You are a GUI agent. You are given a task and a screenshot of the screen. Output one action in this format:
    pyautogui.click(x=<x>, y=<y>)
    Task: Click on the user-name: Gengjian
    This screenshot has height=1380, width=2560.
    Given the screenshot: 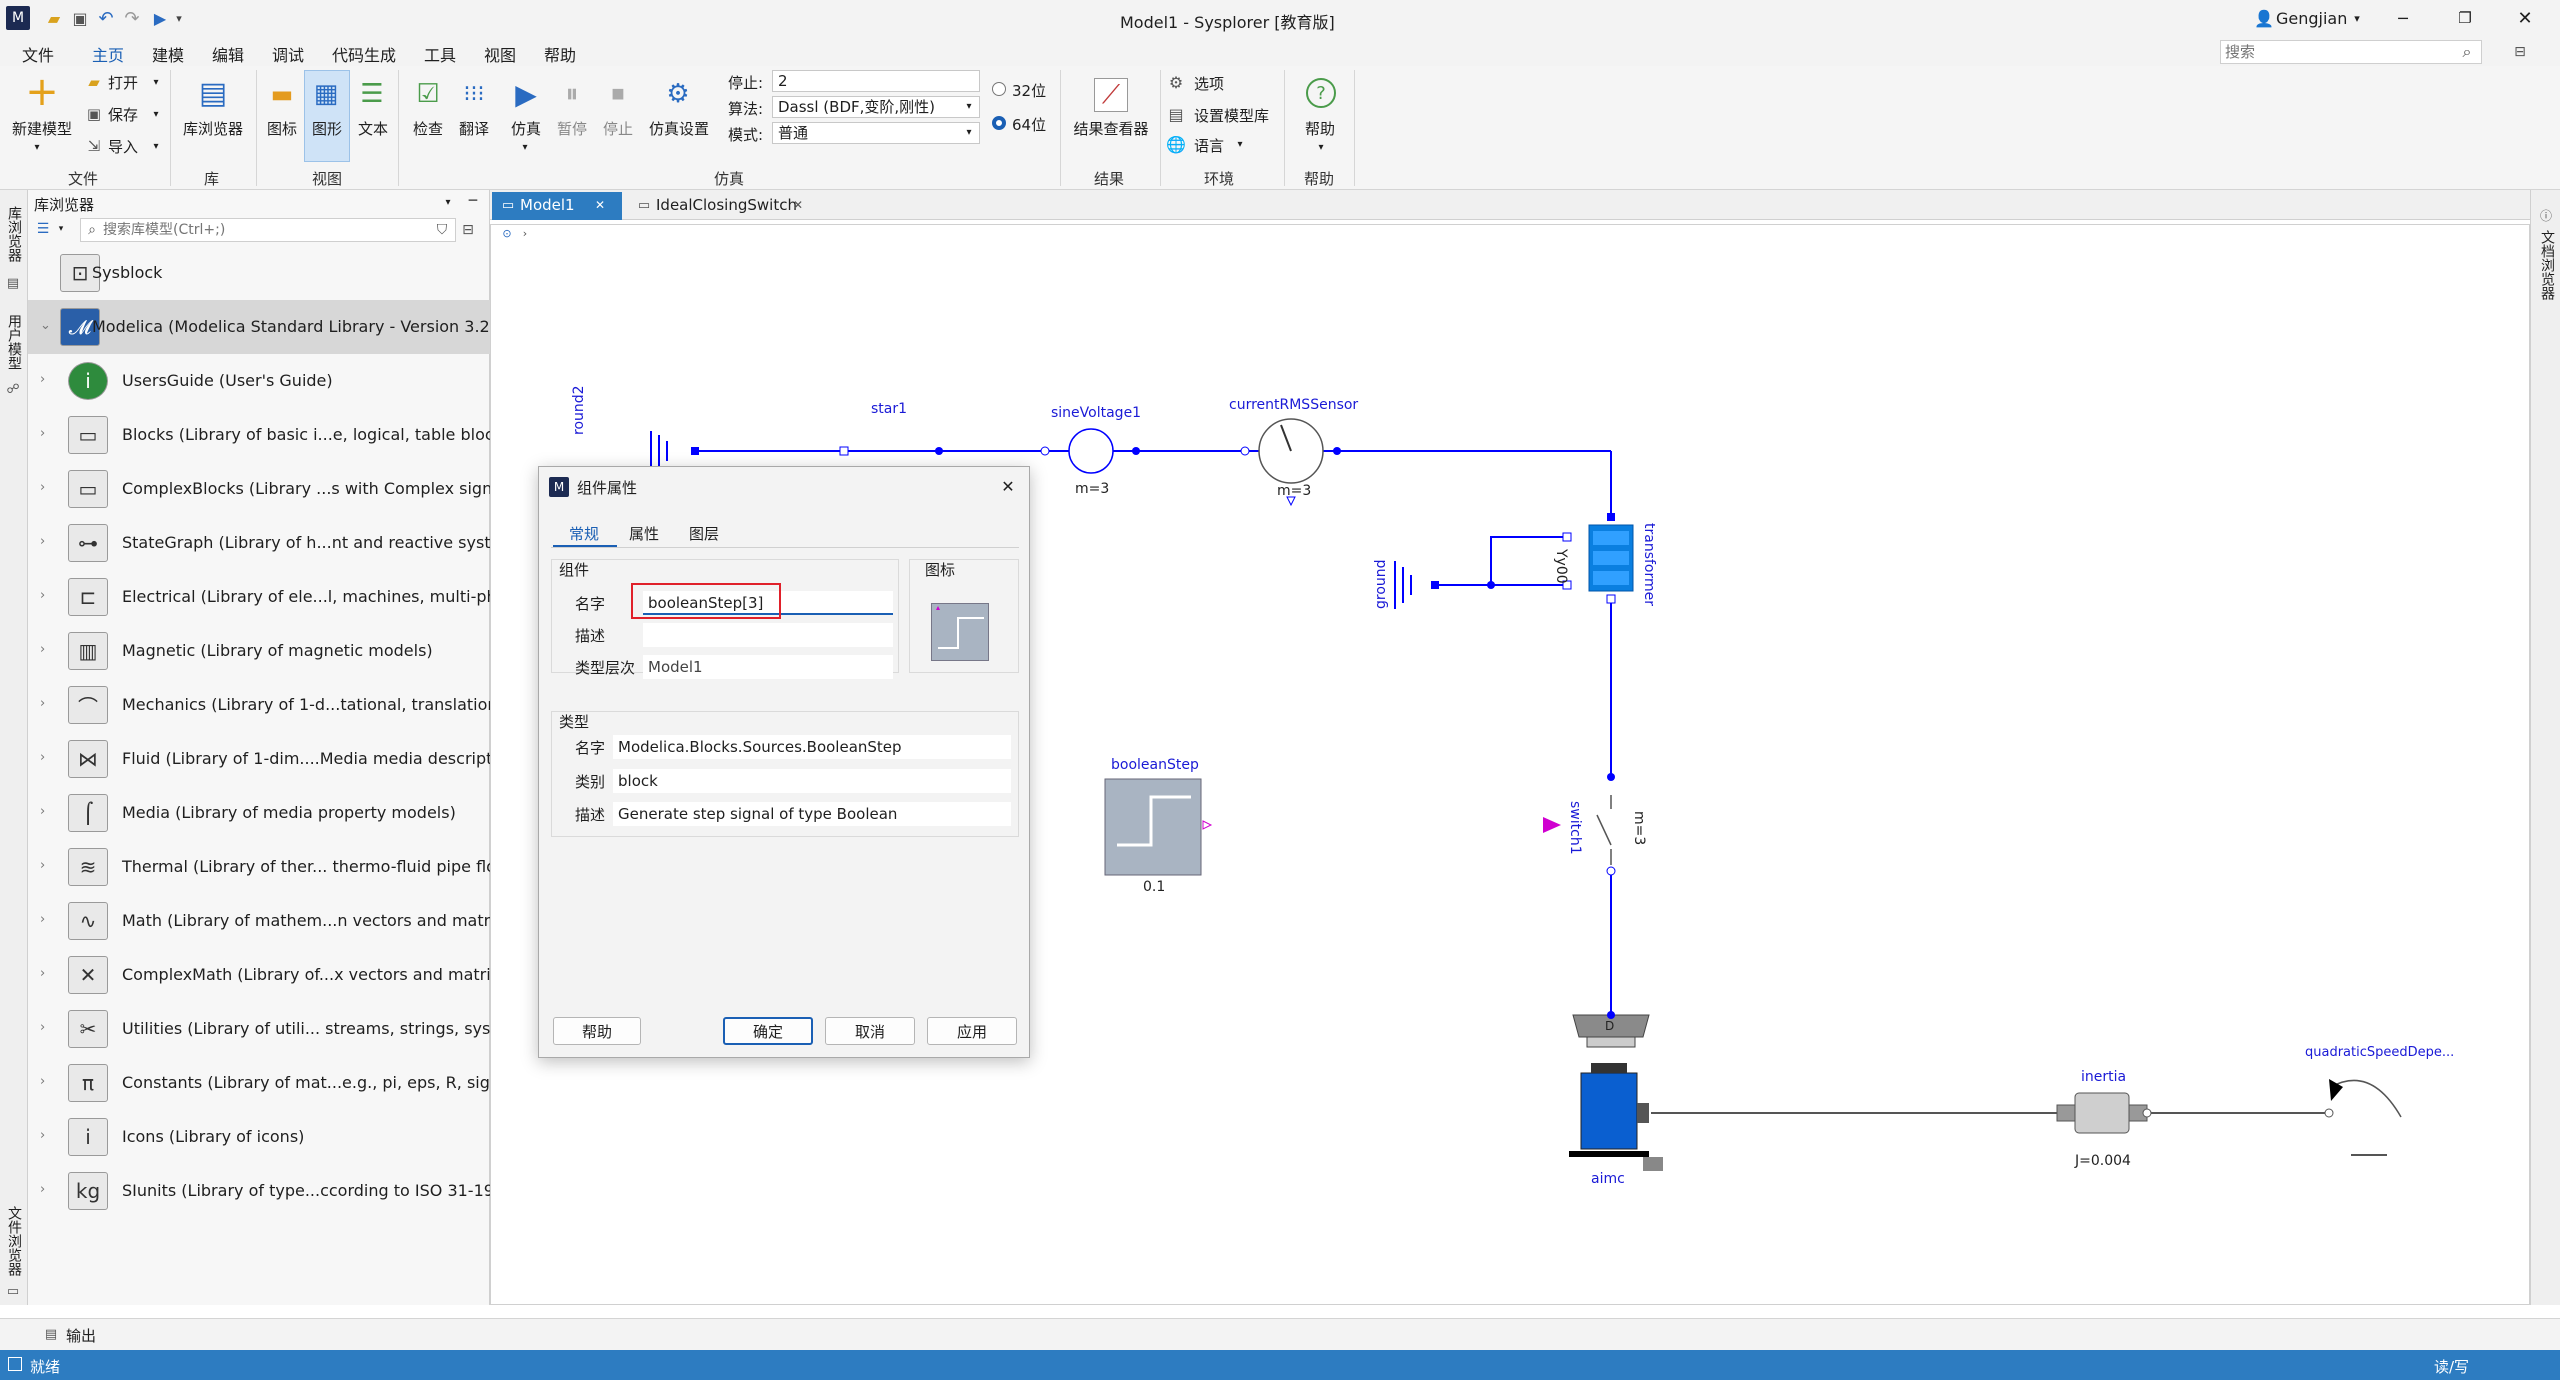 What is the action you would take?
    pyautogui.click(x=2311, y=18)
    